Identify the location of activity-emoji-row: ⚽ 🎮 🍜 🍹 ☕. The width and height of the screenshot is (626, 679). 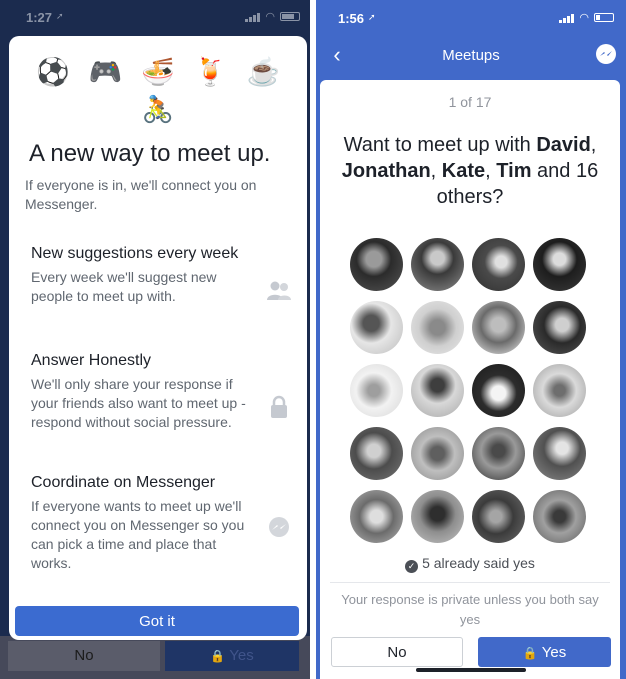
(158, 72).